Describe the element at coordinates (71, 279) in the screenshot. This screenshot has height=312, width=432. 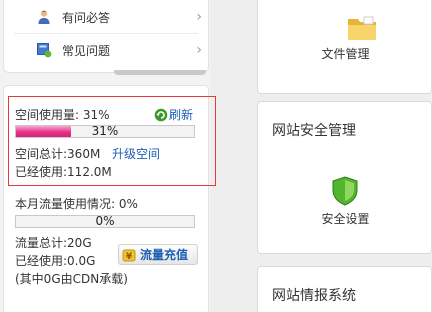
I see `traffic-cdn-note: (其中0G由CDN承载)` at that location.